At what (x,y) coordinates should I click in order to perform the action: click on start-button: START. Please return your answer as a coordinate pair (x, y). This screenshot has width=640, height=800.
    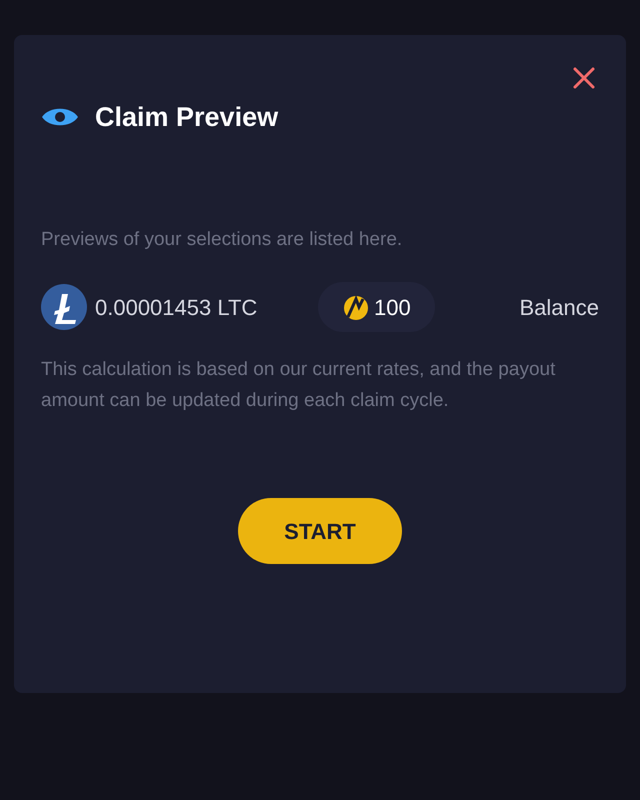
    Looking at the image, I should click on (320, 531).